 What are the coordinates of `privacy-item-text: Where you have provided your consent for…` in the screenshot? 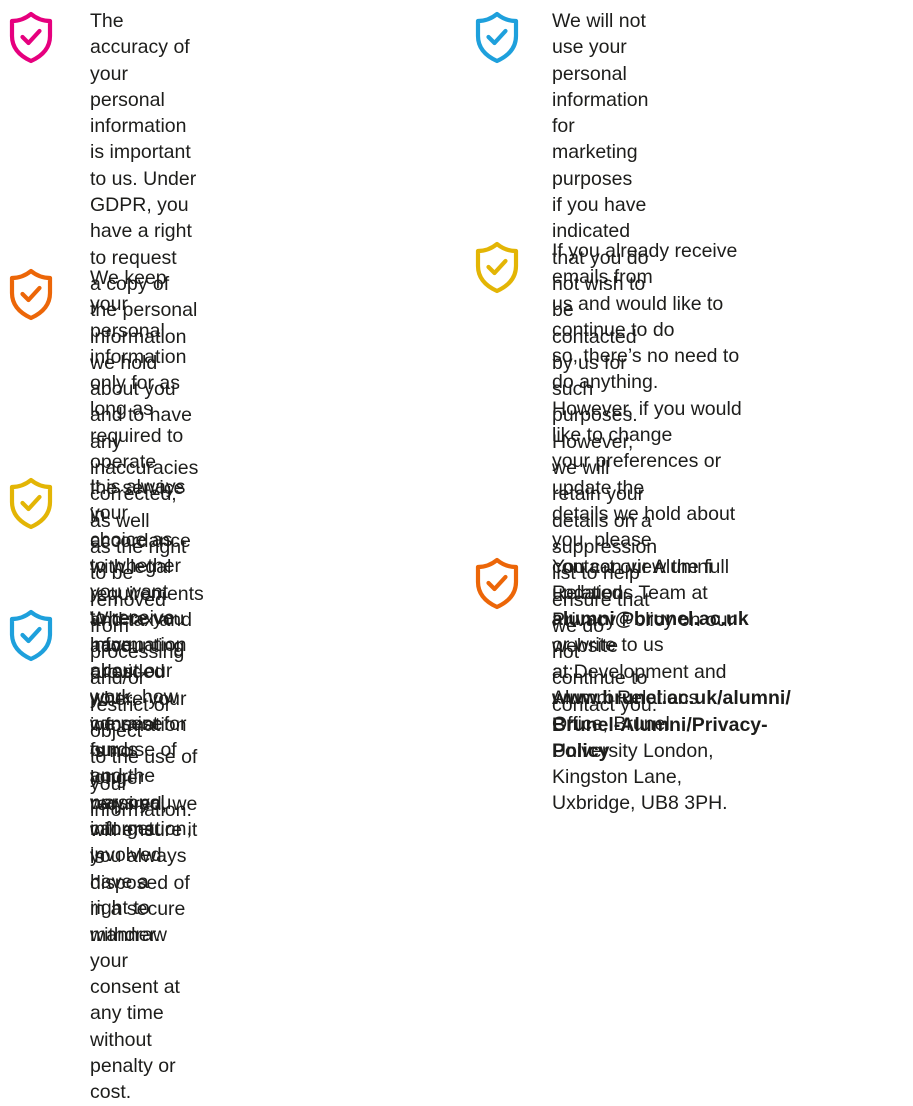 It's located at (141, 856).